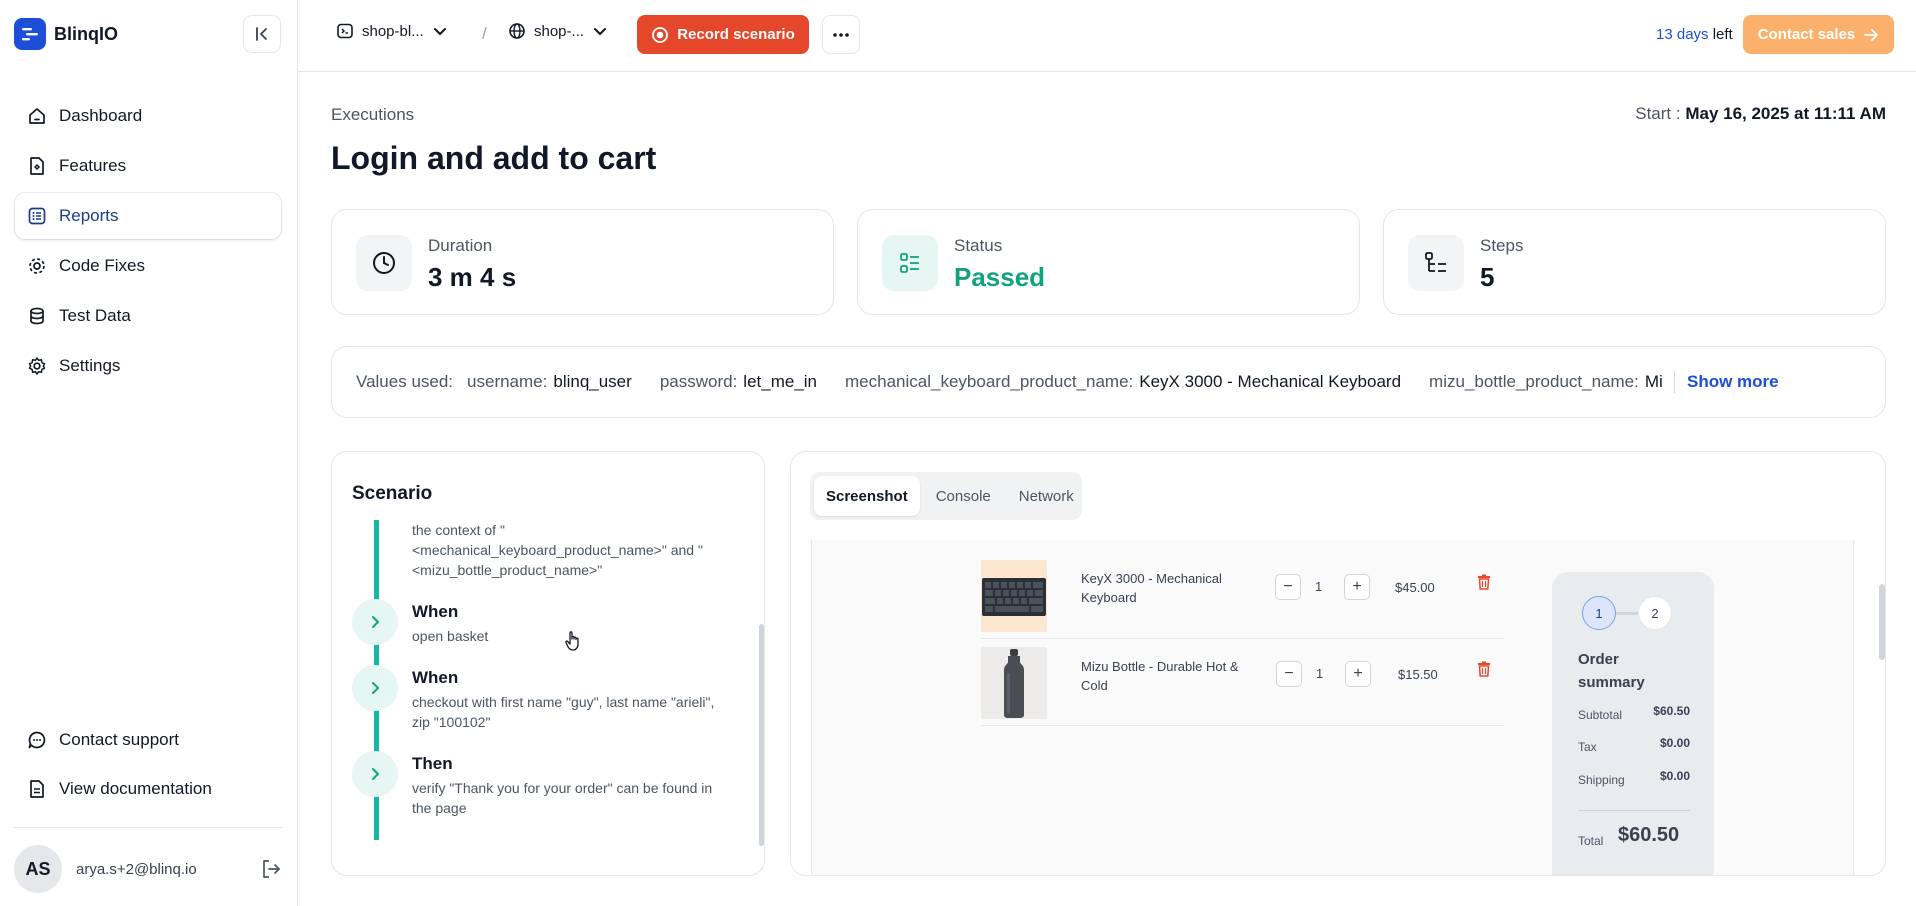 The height and width of the screenshot is (906, 1916). Describe the element at coordinates (1014, 683) in the screenshot. I see `bottle-image` at that location.